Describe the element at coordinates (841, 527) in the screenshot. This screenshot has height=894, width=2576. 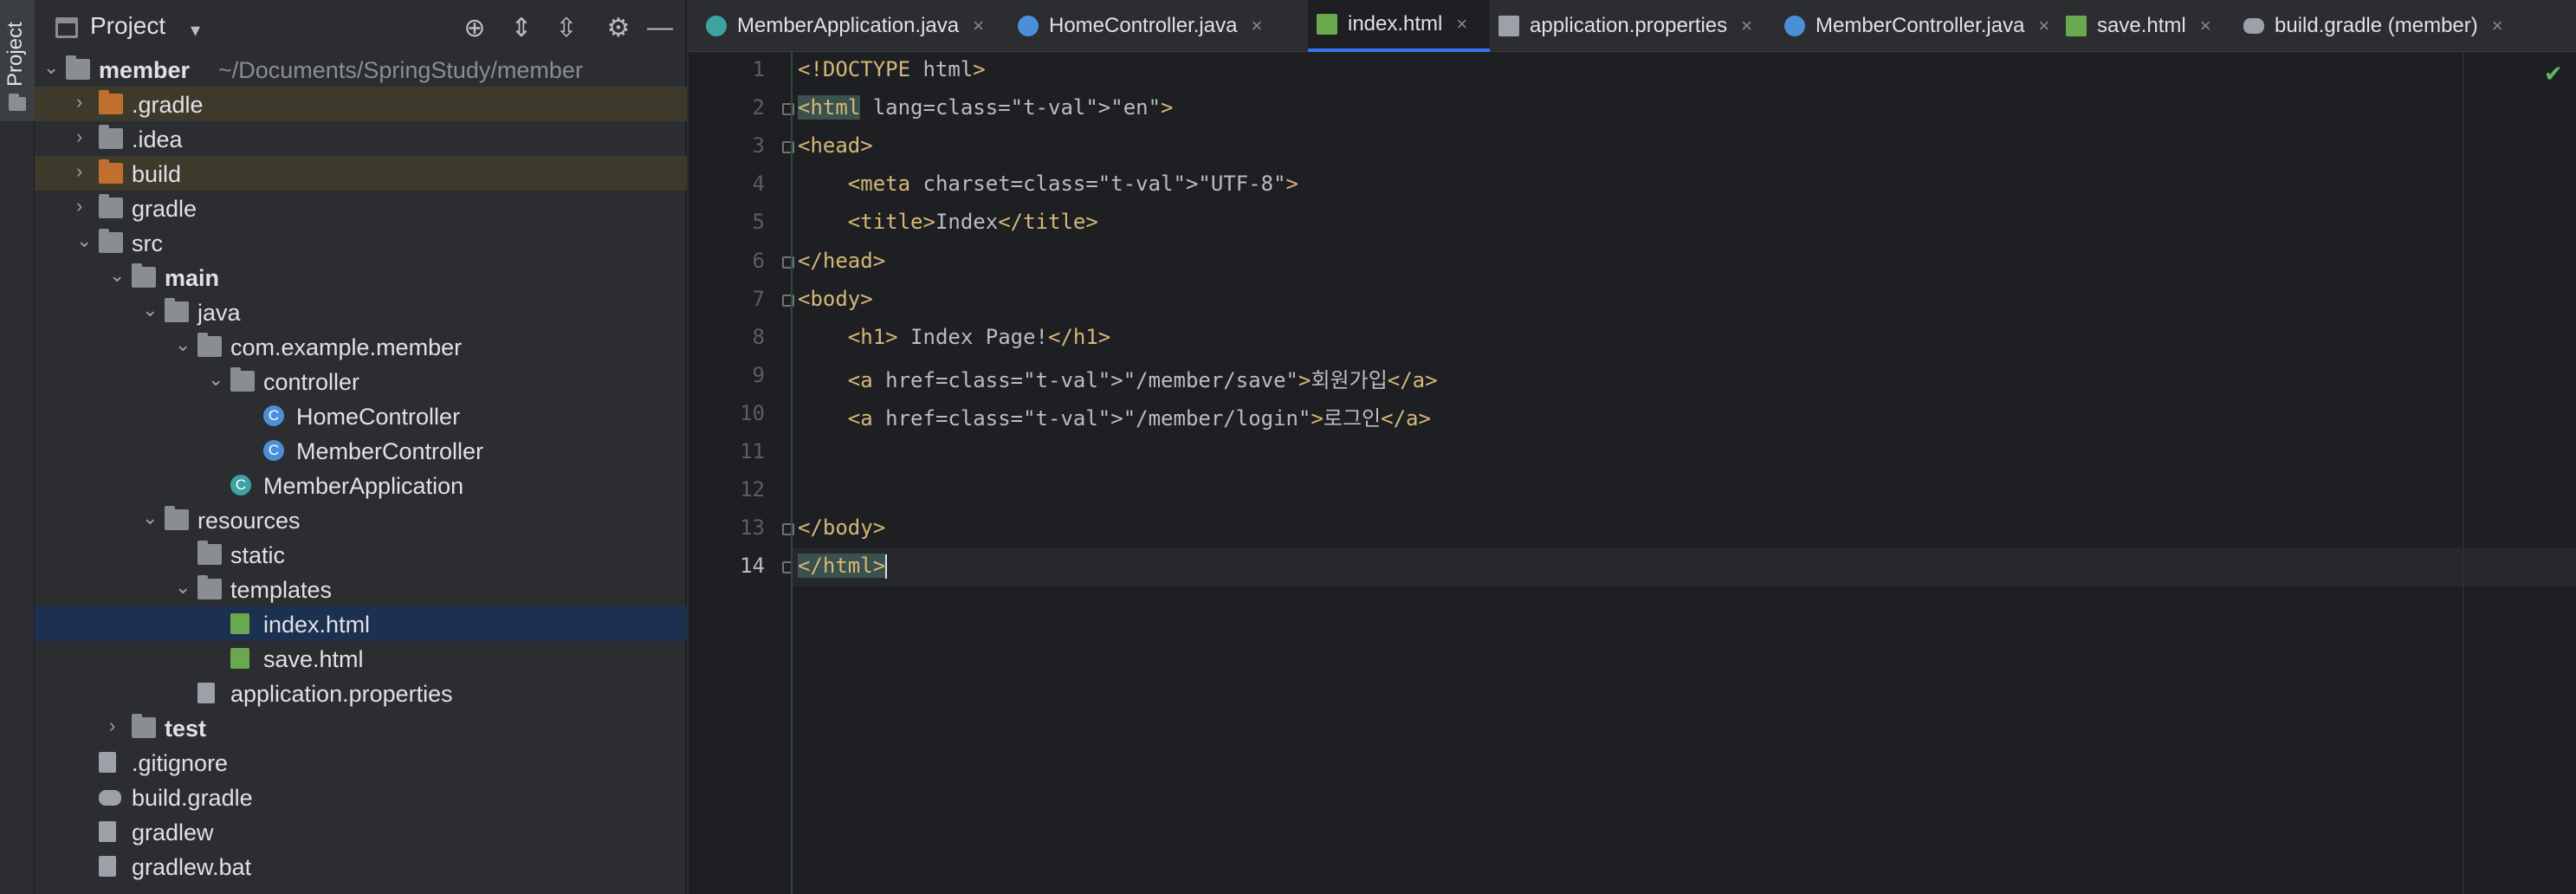
I see `code-line: </body>` at that location.